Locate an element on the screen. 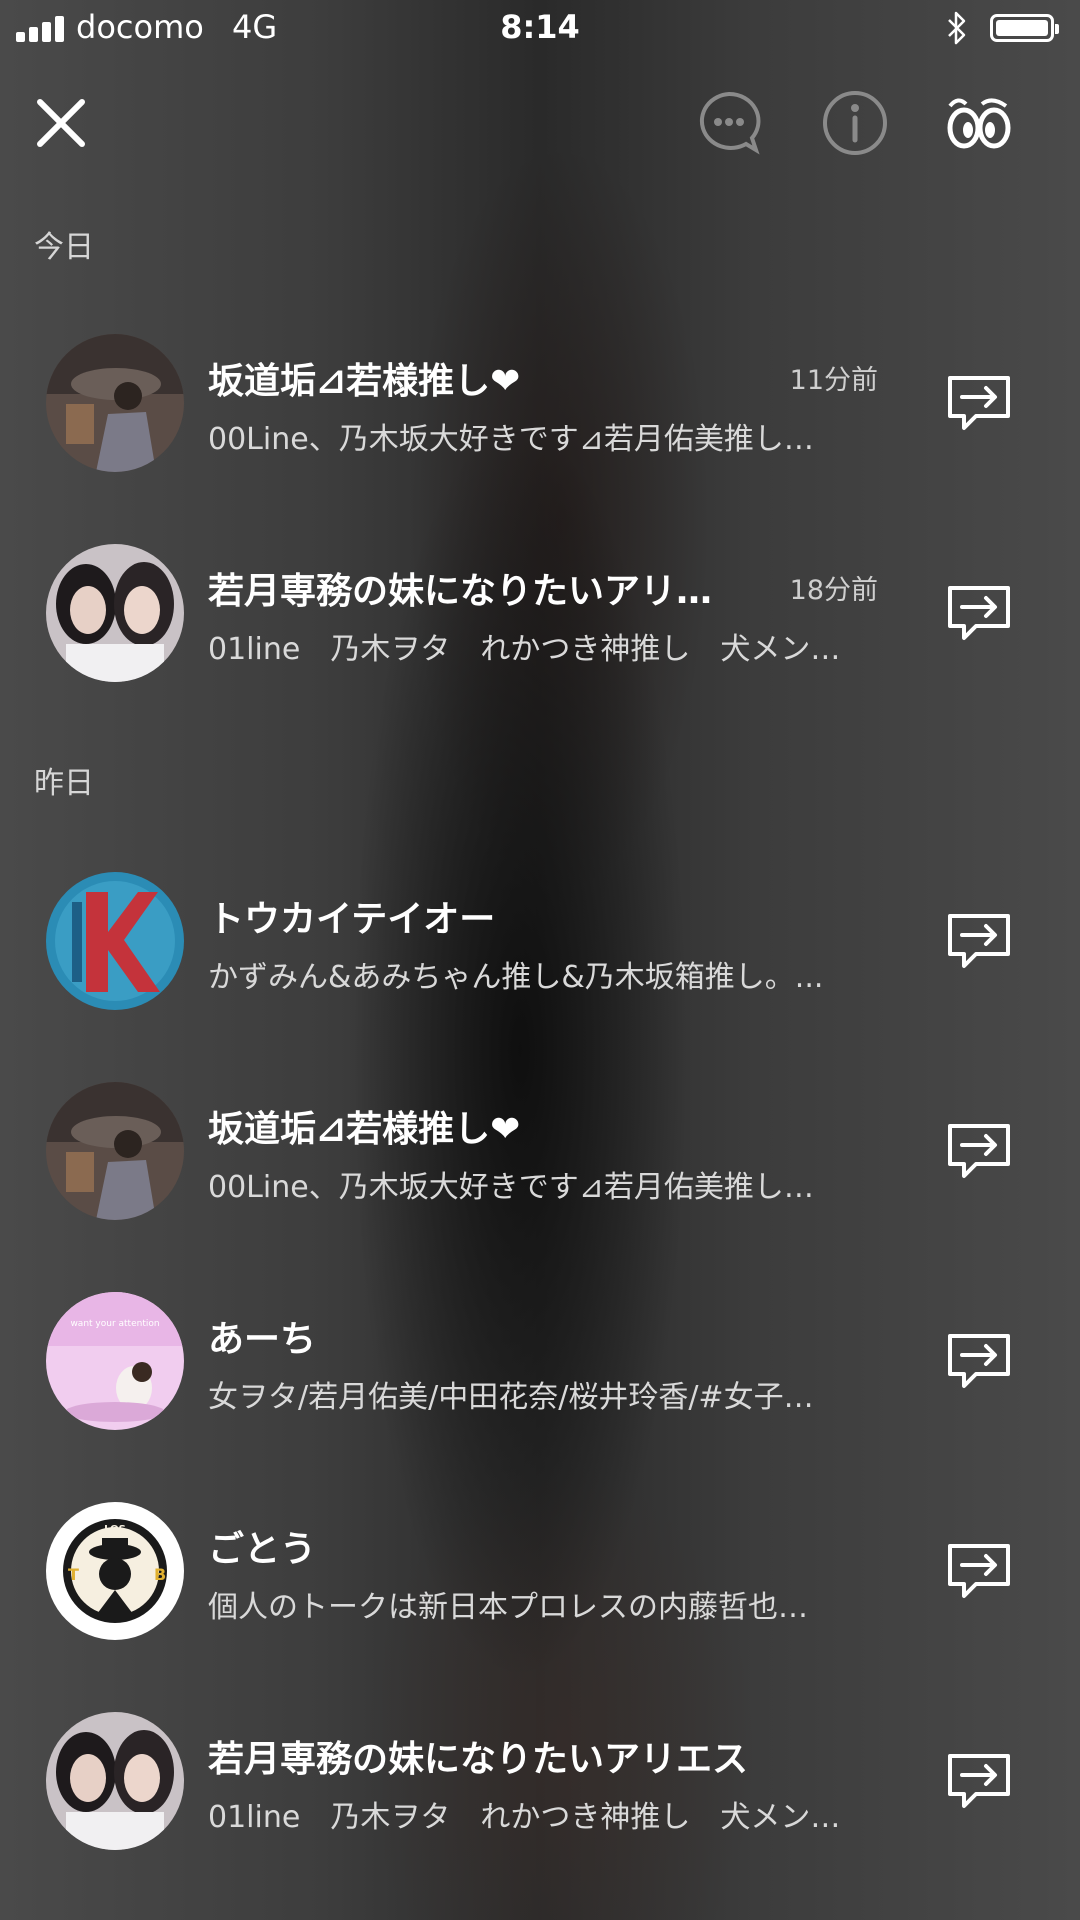 This screenshot has width=1080, height=1920. chat-bubble-icon is located at coordinates (729, 123).